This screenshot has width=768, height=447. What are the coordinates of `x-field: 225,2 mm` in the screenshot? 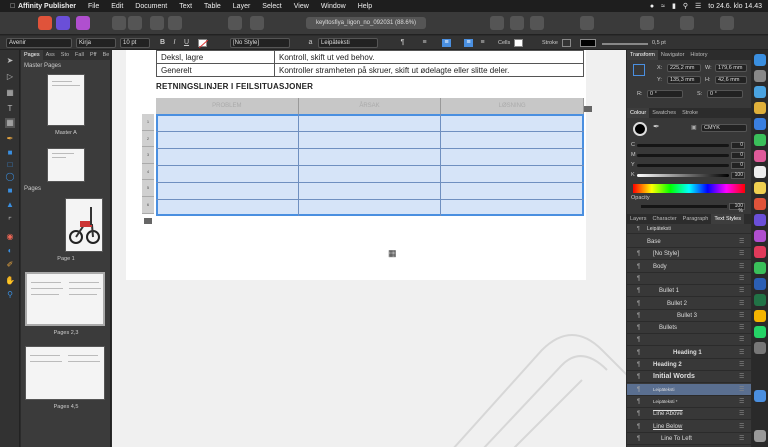 It's located at (684, 68).